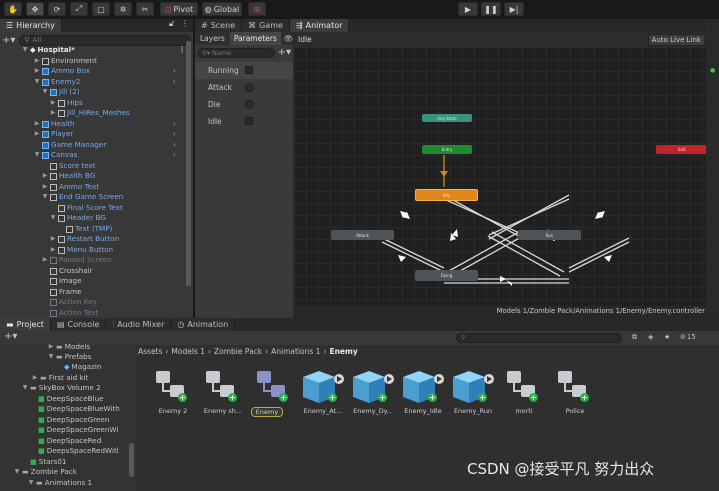  What do you see at coordinates (305, 39) in the screenshot?
I see `layer-breadcrumb: Idle` at bounding box center [305, 39].